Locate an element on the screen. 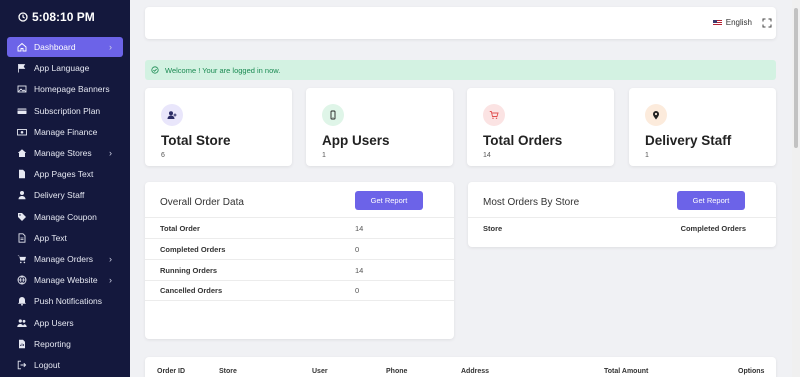 The image size is (800, 377). sidebar-item-label: App Text is located at coordinates (50, 237).